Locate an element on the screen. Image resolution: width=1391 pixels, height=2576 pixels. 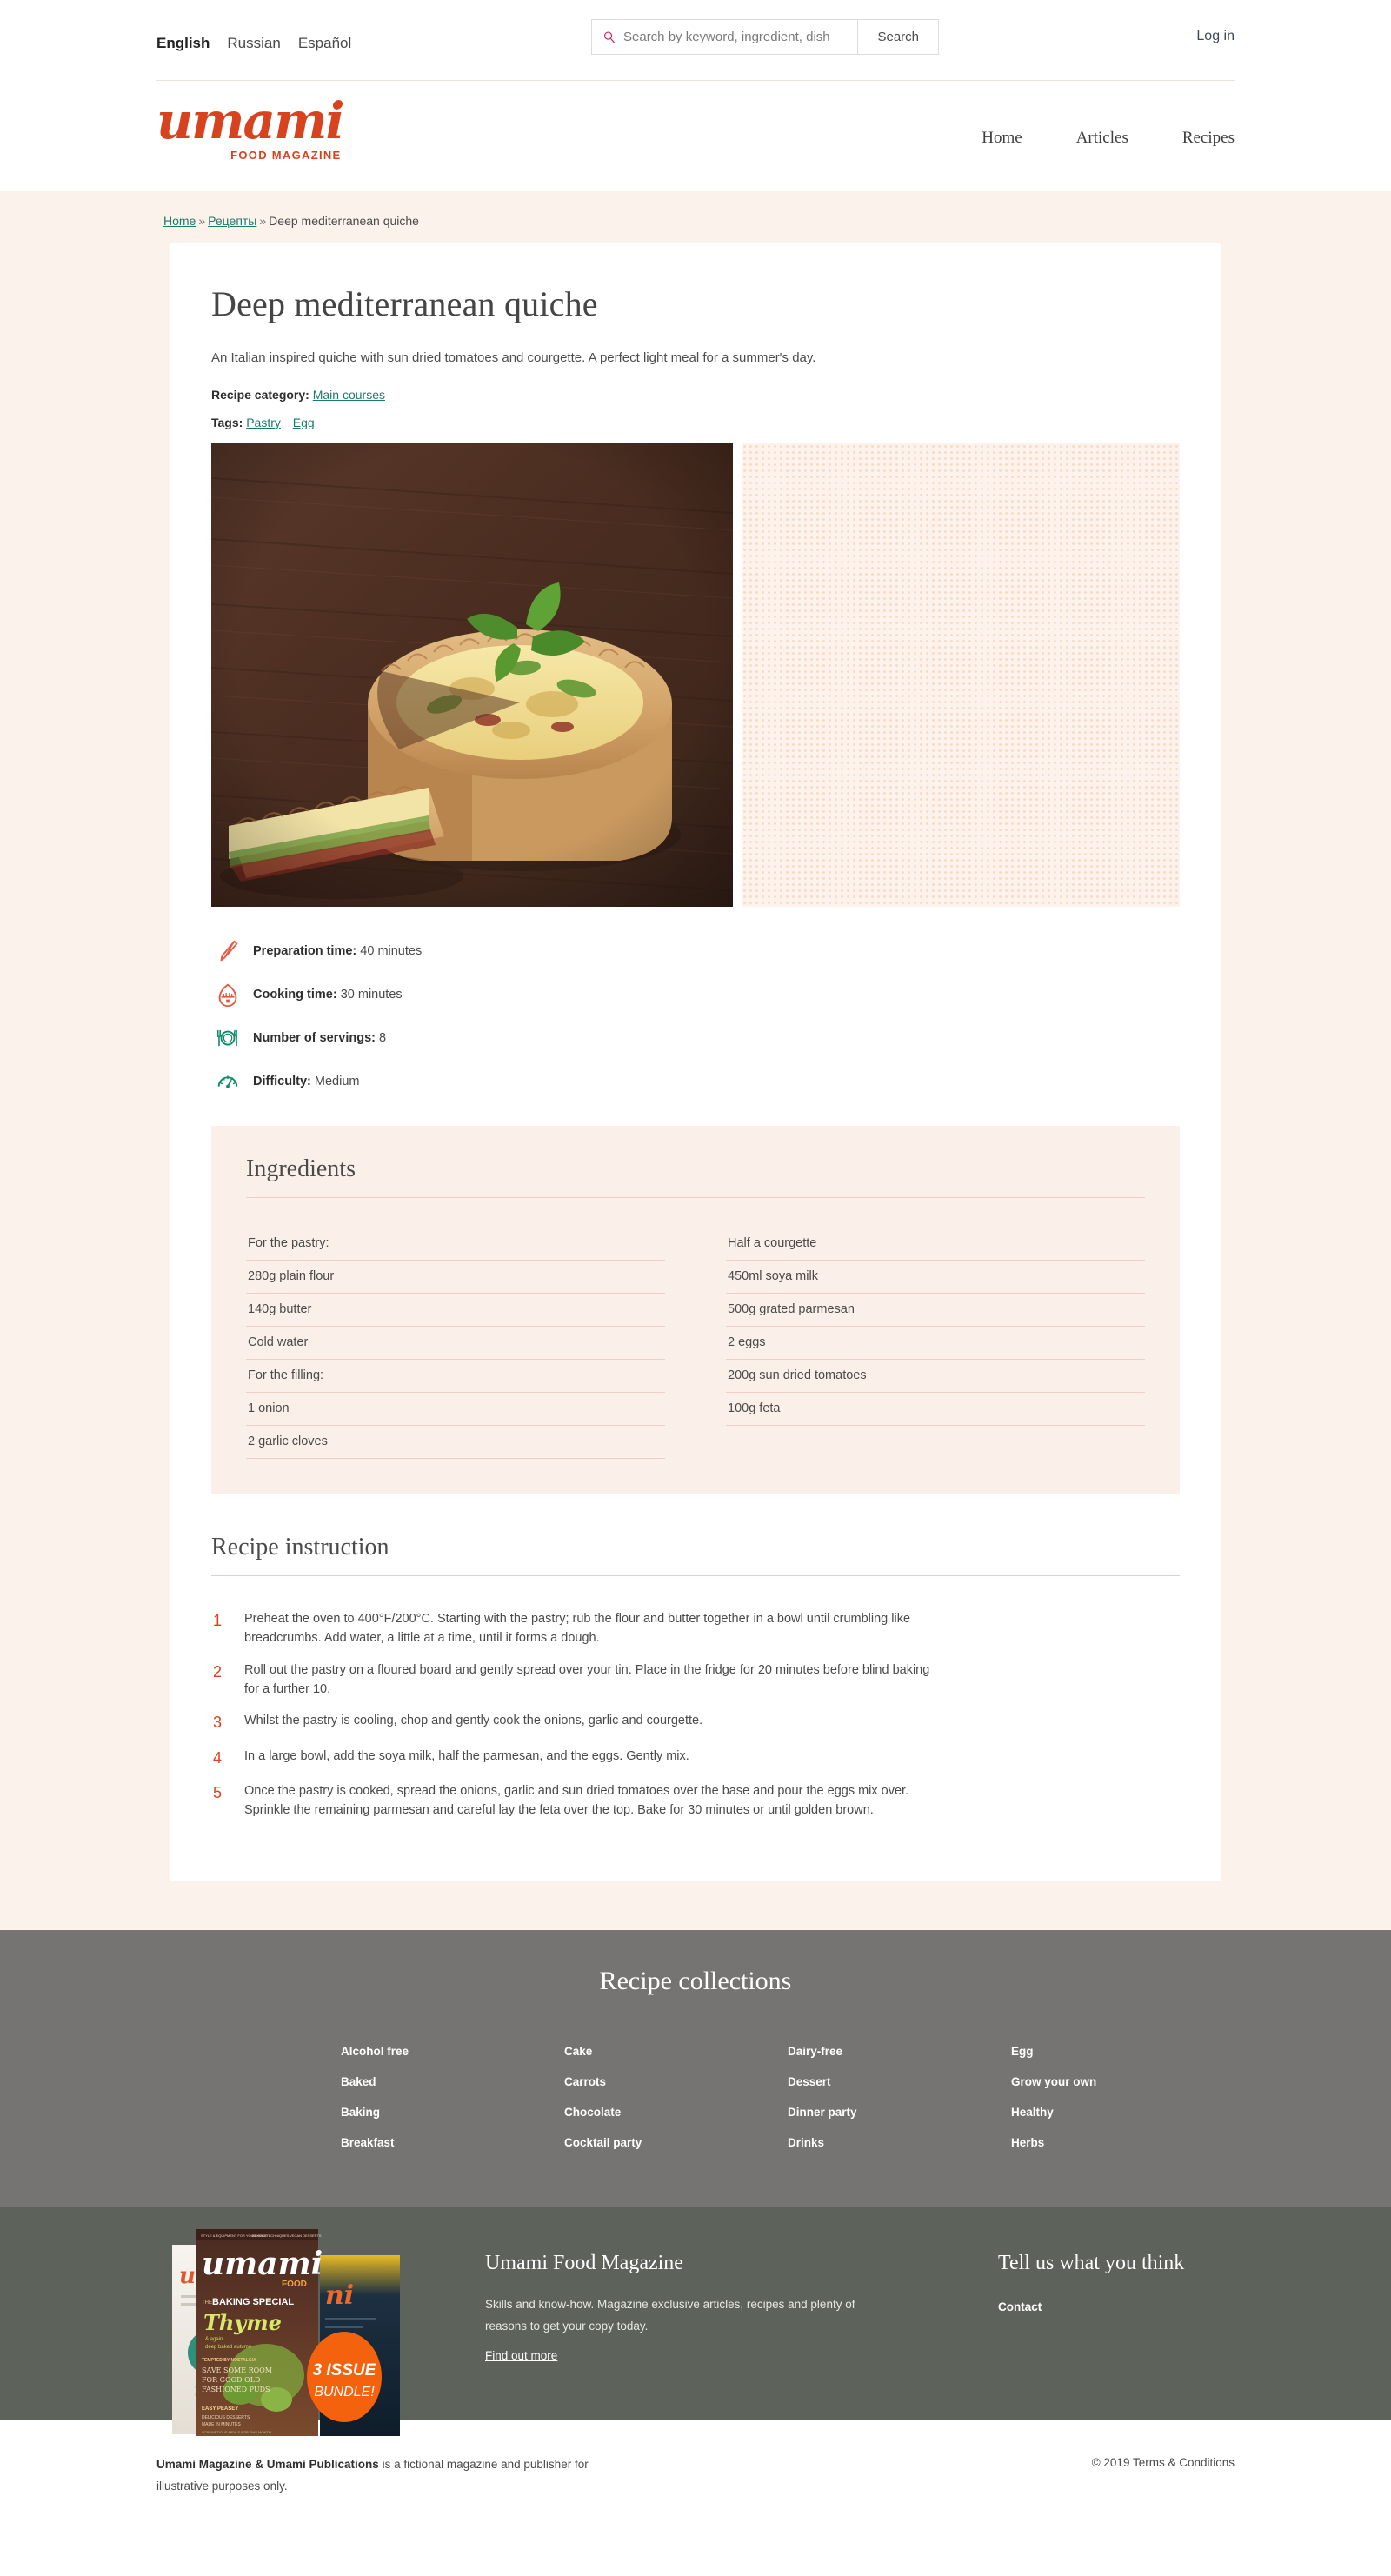
collection-link: Dinner party is located at coordinates (899, 2112).